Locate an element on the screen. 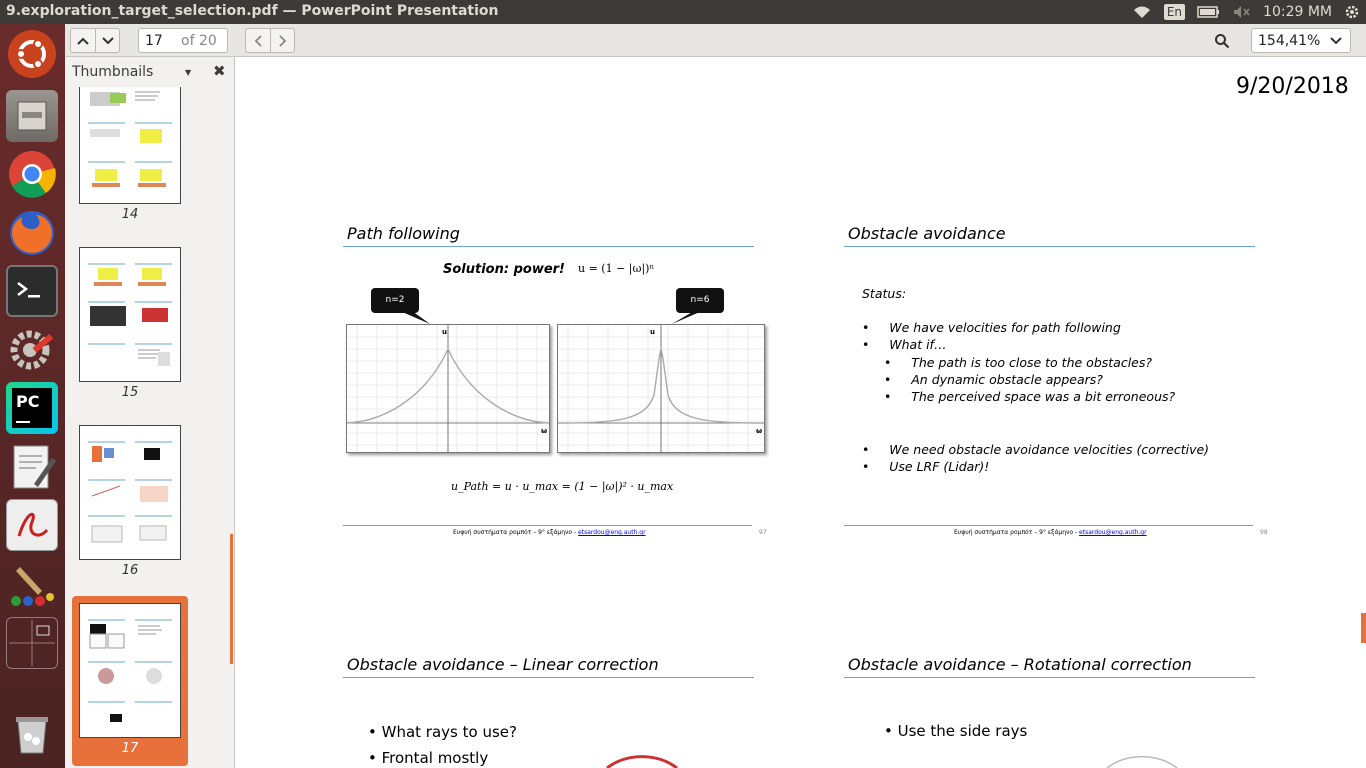  thumbnail-label-14: 14 is located at coordinates (130, 214).